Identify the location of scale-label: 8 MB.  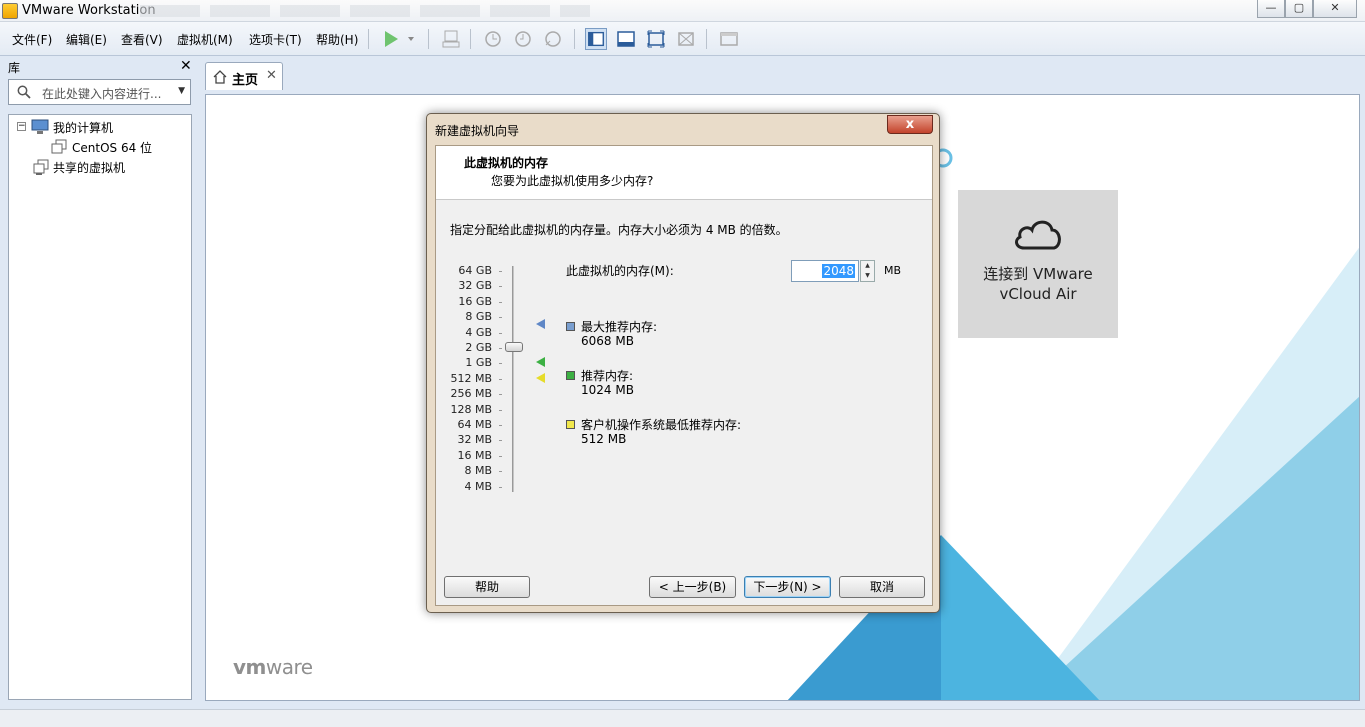
(478, 471).